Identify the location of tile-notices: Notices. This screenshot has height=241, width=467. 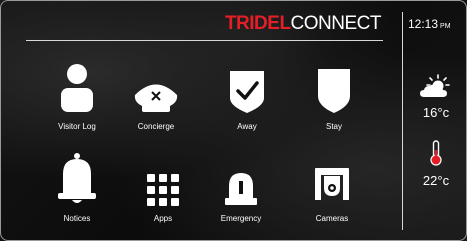
(77, 186).